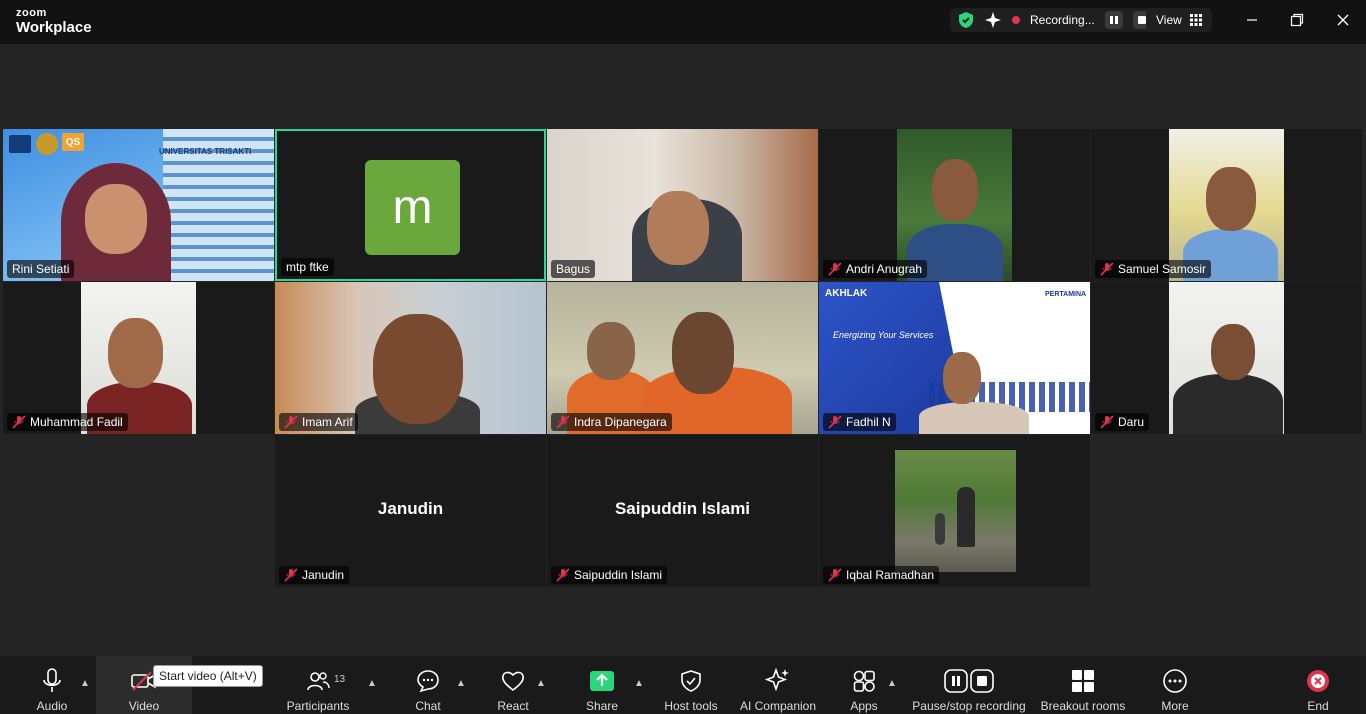 This screenshot has height=714, width=1366. I want to click on university-banner: UNIVERSITAS TRISAKTI, so click(205, 151).